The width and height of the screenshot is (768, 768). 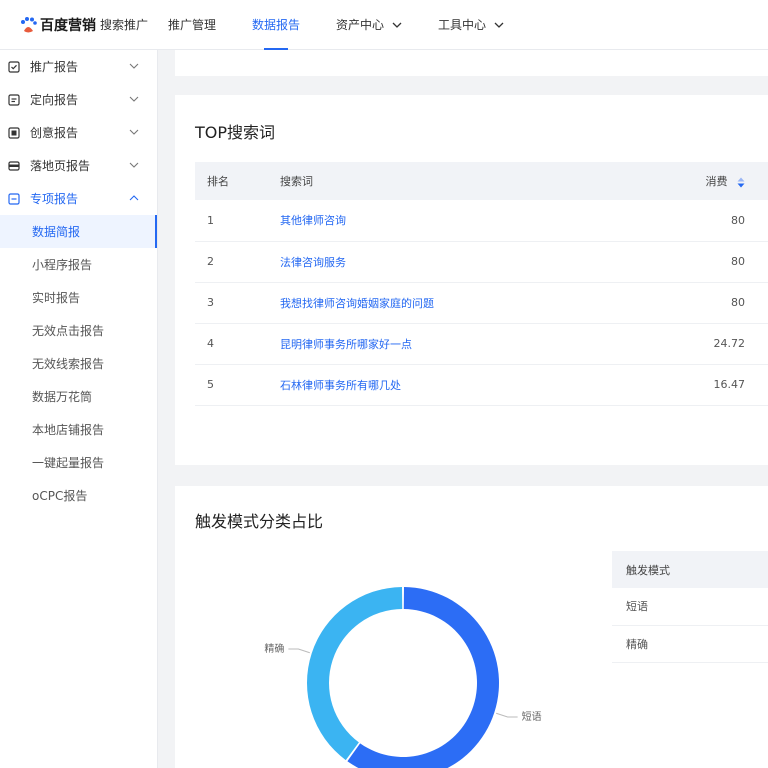 I want to click on column-header-rank: 排名, so click(x=237, y=181).